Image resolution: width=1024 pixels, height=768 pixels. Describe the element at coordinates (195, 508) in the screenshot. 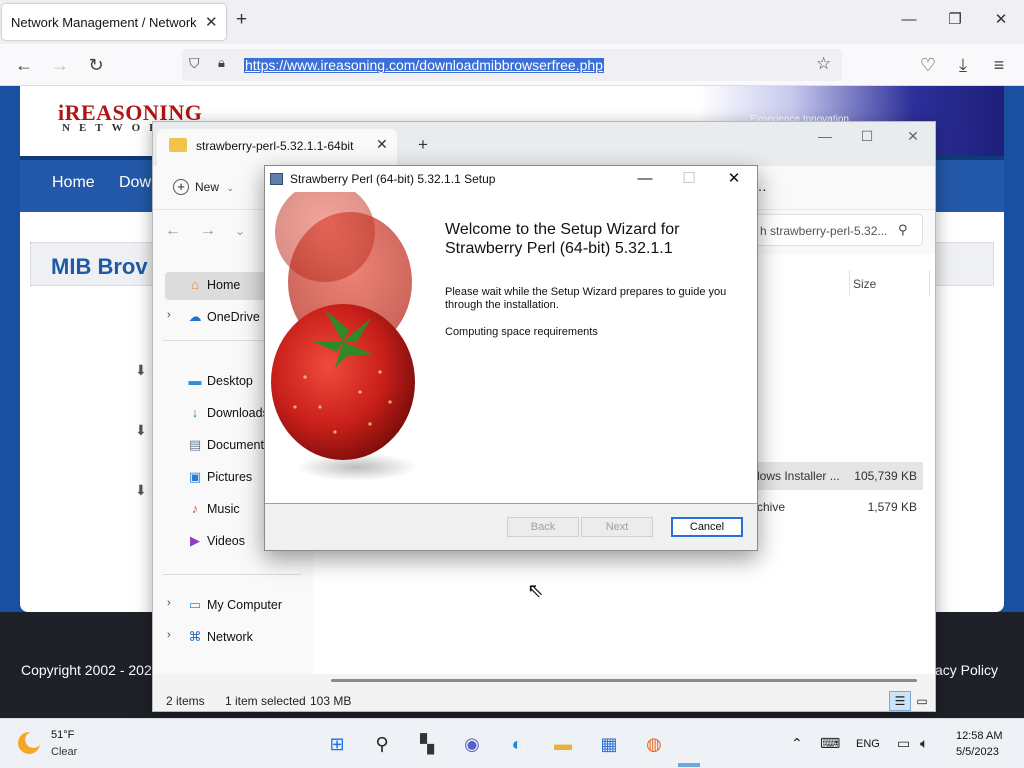

I see `music-icon: ♪` at that location.